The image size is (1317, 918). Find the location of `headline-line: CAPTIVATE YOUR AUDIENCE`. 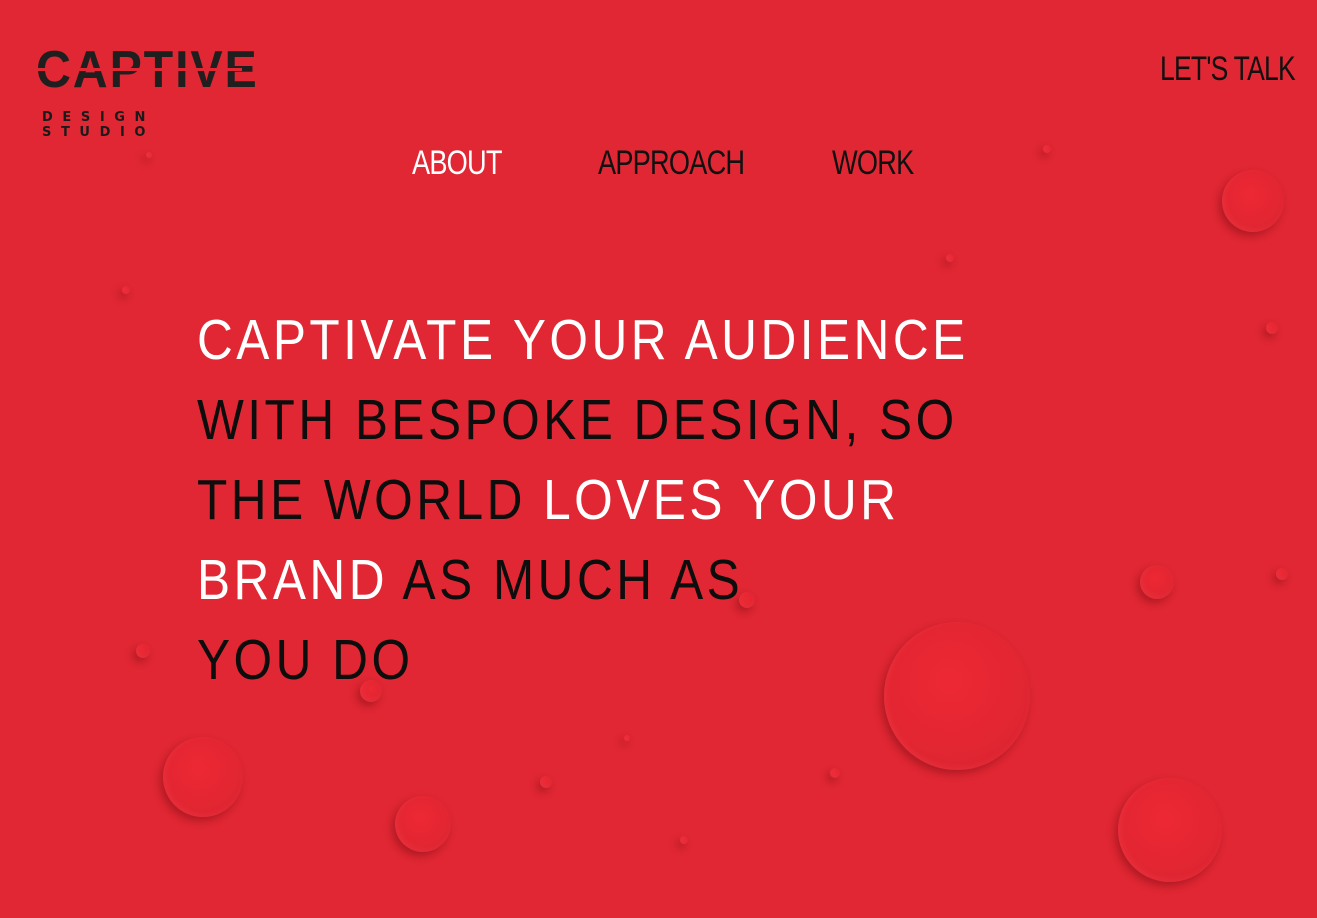

headline-line: CAPTIVATE YOUR AUDIENCE is located at coordinates (581, 340).